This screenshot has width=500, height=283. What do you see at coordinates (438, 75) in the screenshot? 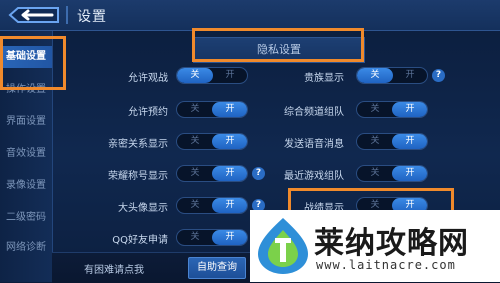
I see `help-icon: ?` at bounding box center [438, 75].